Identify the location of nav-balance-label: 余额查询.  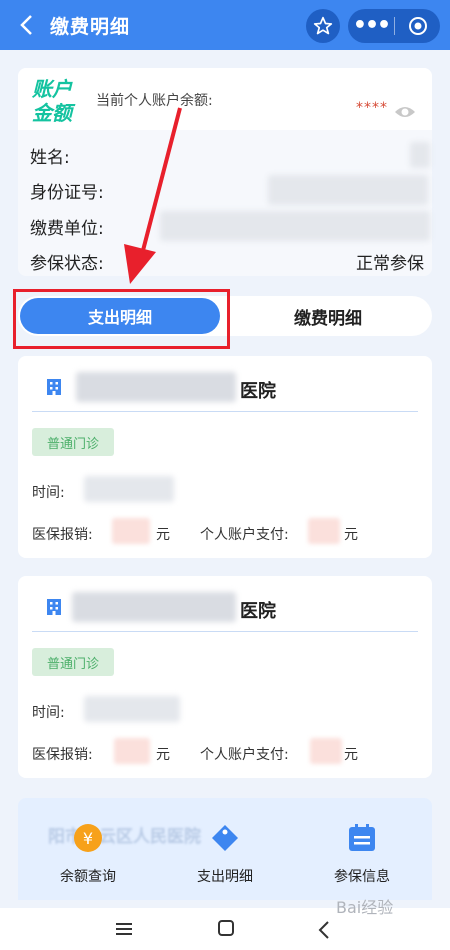
(88, 877).